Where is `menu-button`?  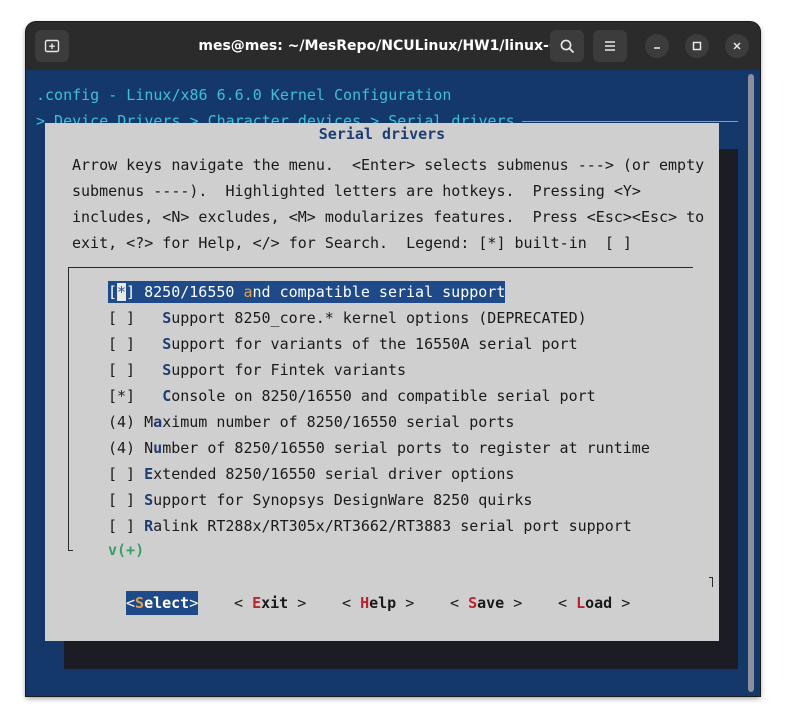
menu-button is located at coordinates (610, 46).